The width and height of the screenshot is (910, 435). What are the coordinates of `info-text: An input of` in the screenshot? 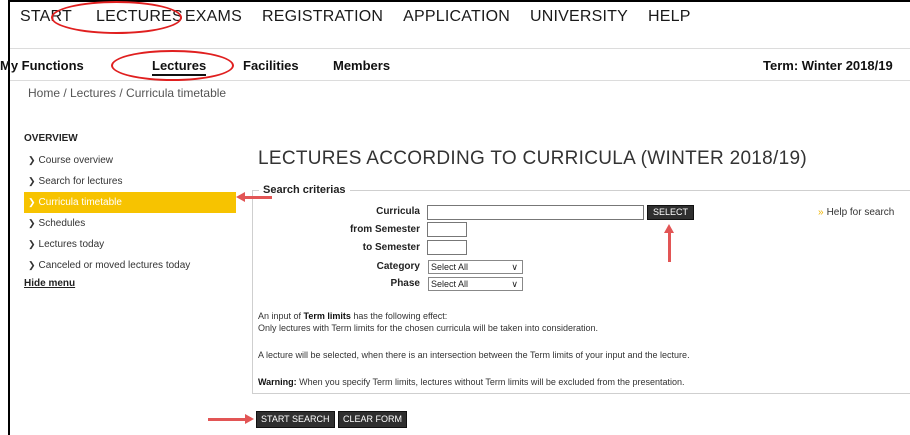 It's located at (281, 316).